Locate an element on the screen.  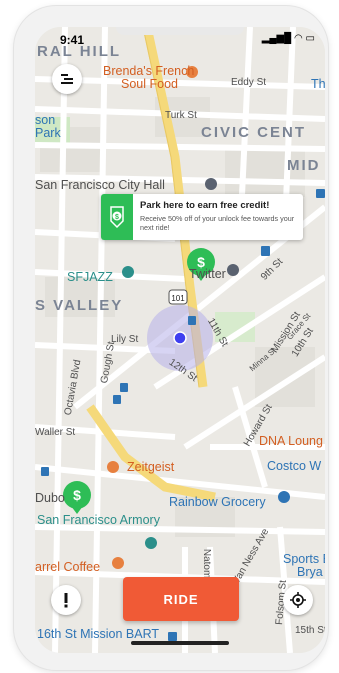
poi-label: Brenda's French is located at coordinates (149, 71).